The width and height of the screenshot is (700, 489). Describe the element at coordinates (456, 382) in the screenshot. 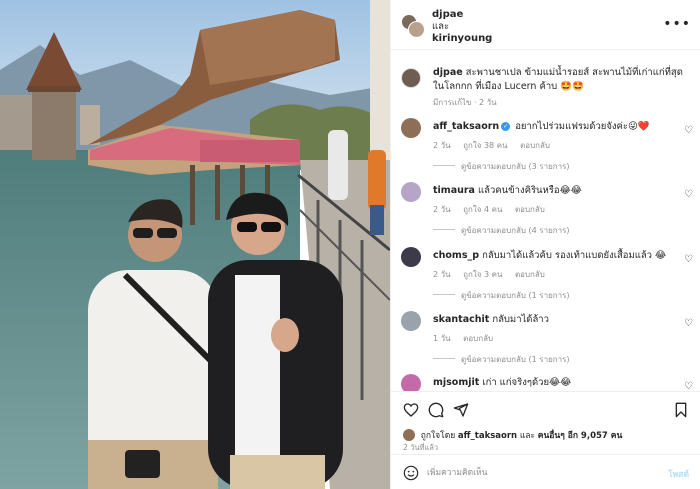

I see `username-link: mjsomjit` at that location.